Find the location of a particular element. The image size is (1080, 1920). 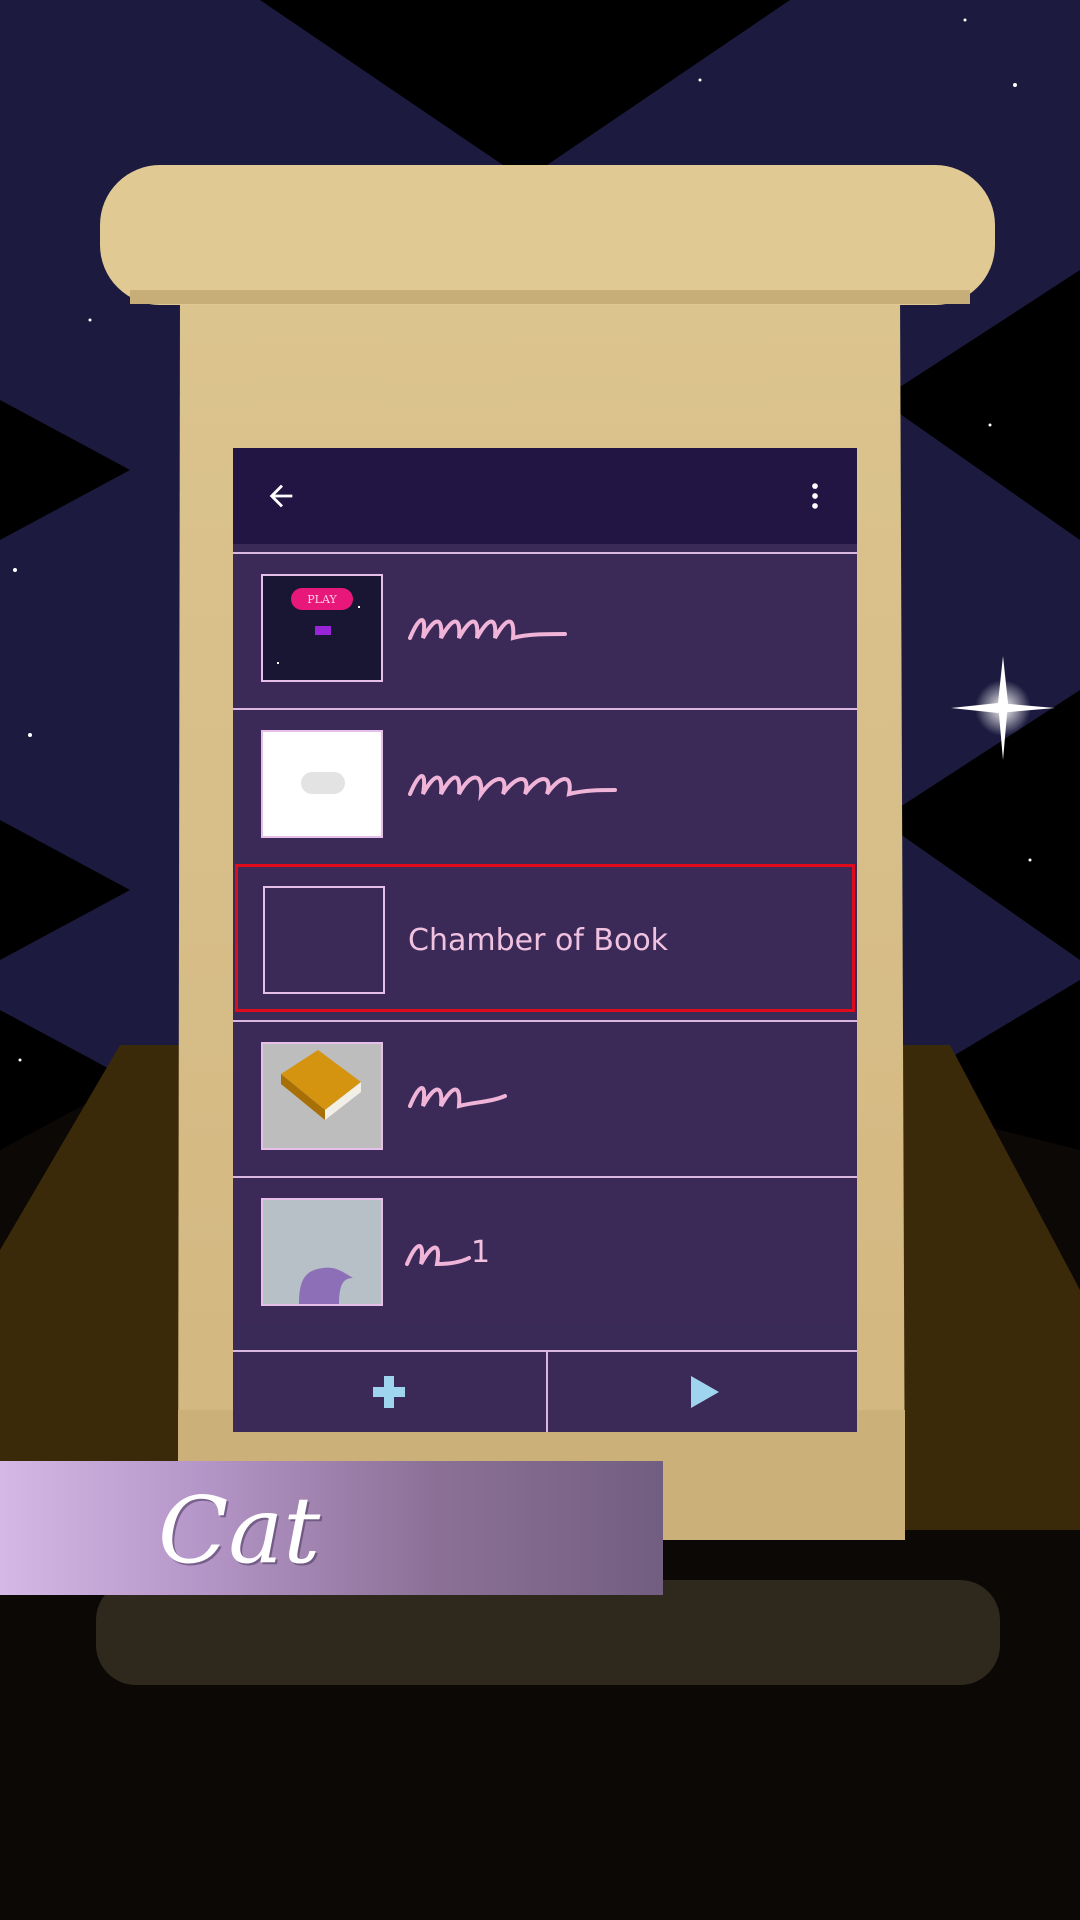

list-item-label: 1 is located at coordinates (481, 1252).